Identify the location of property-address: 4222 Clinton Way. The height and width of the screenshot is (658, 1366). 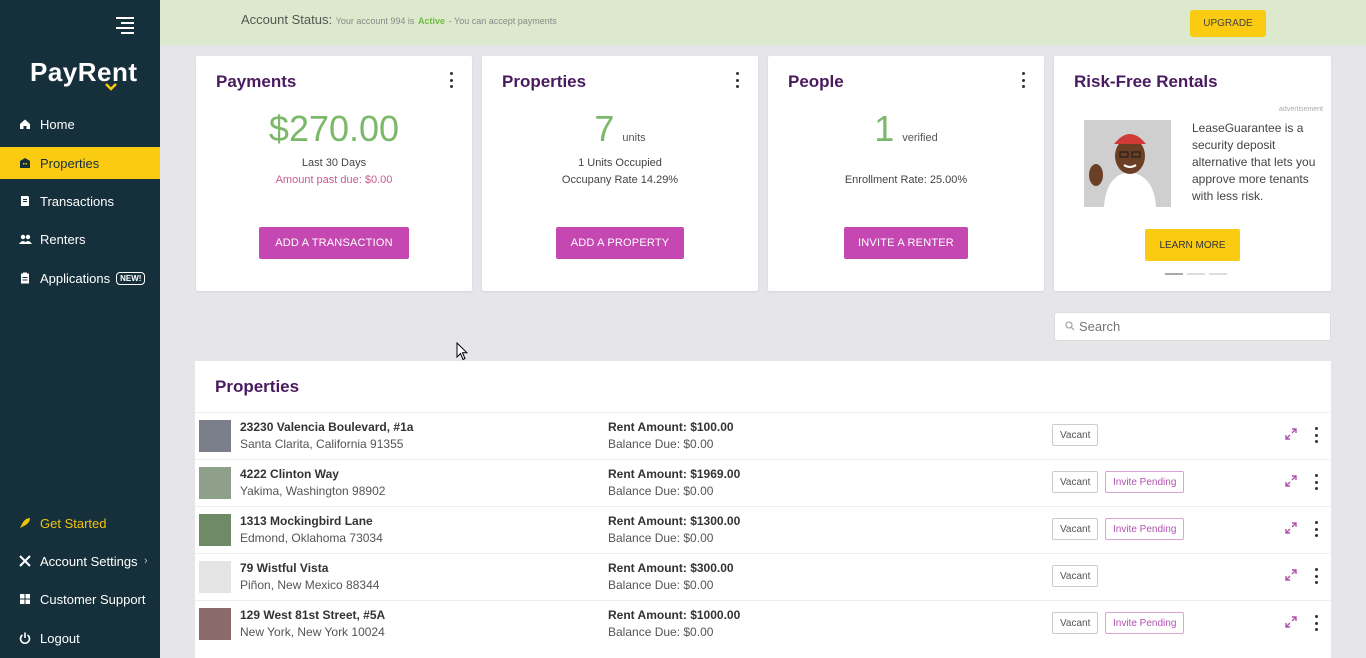
(289, 474).